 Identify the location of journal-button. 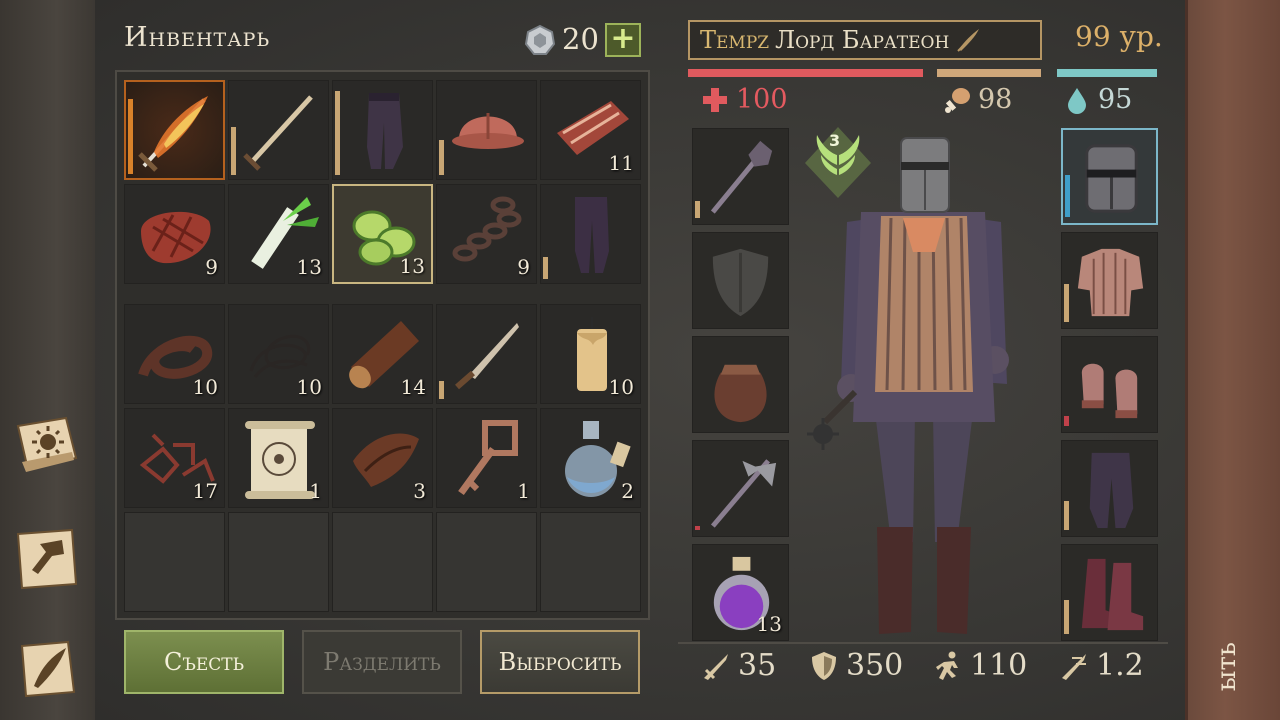
(47, 445).